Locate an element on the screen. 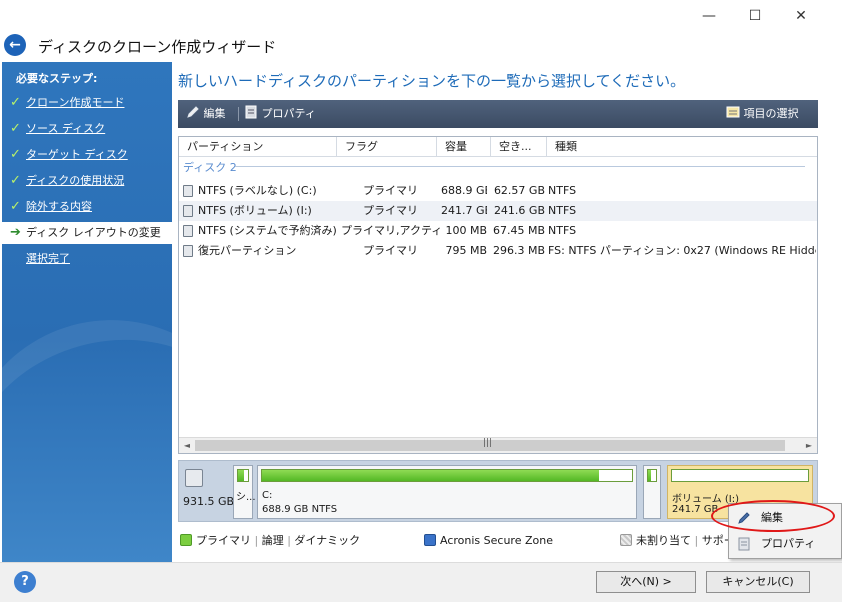  column-header-capacity: 容量 is located at coordinates (464, 147).